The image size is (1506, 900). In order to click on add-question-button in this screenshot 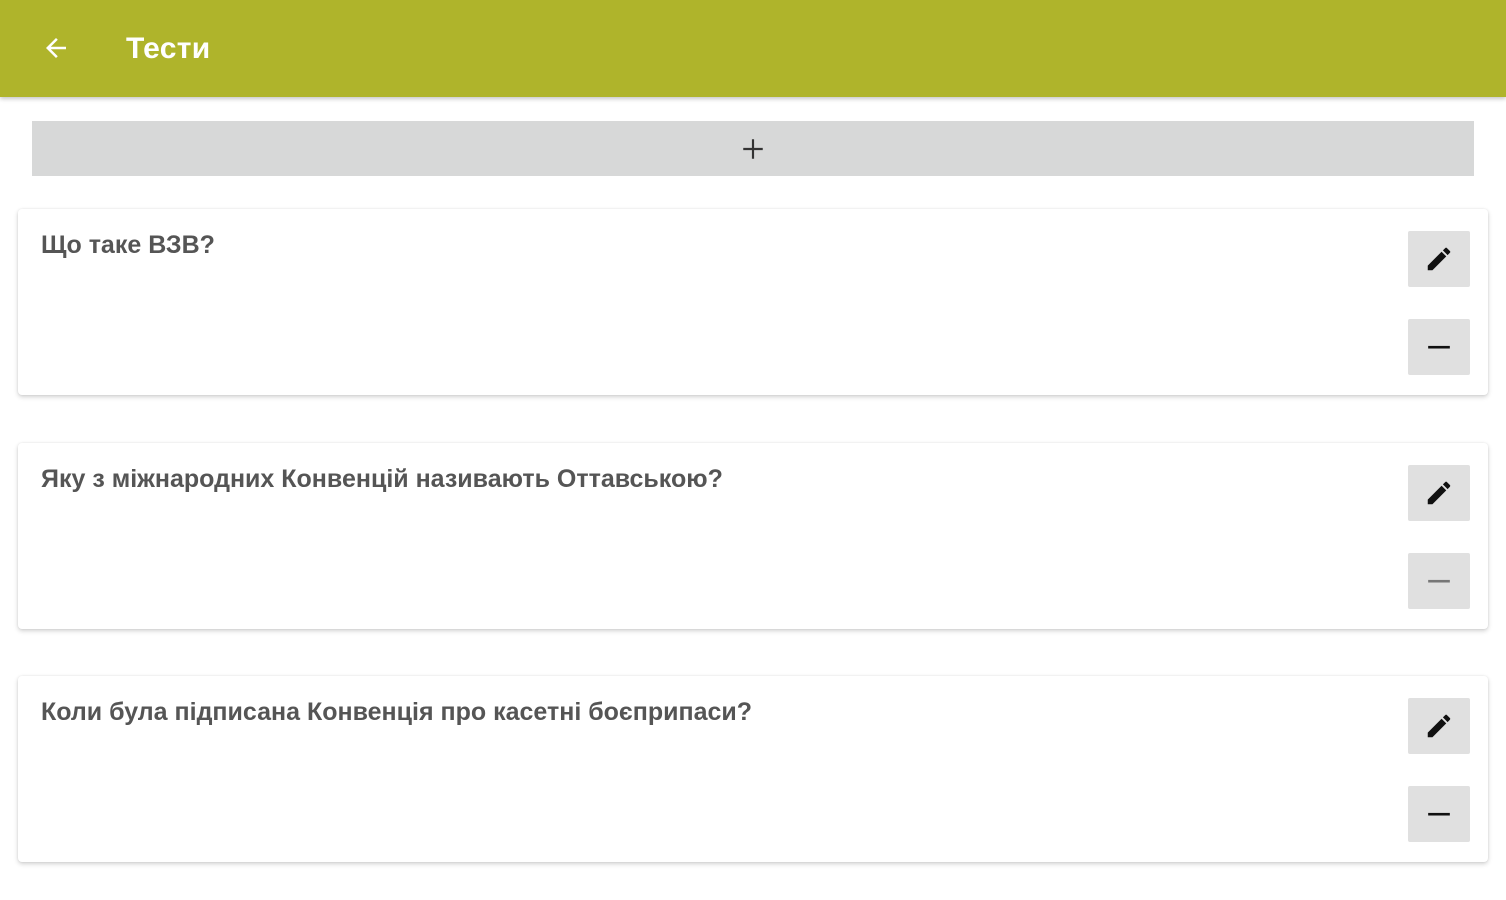, I will do `click(753, 148)`.